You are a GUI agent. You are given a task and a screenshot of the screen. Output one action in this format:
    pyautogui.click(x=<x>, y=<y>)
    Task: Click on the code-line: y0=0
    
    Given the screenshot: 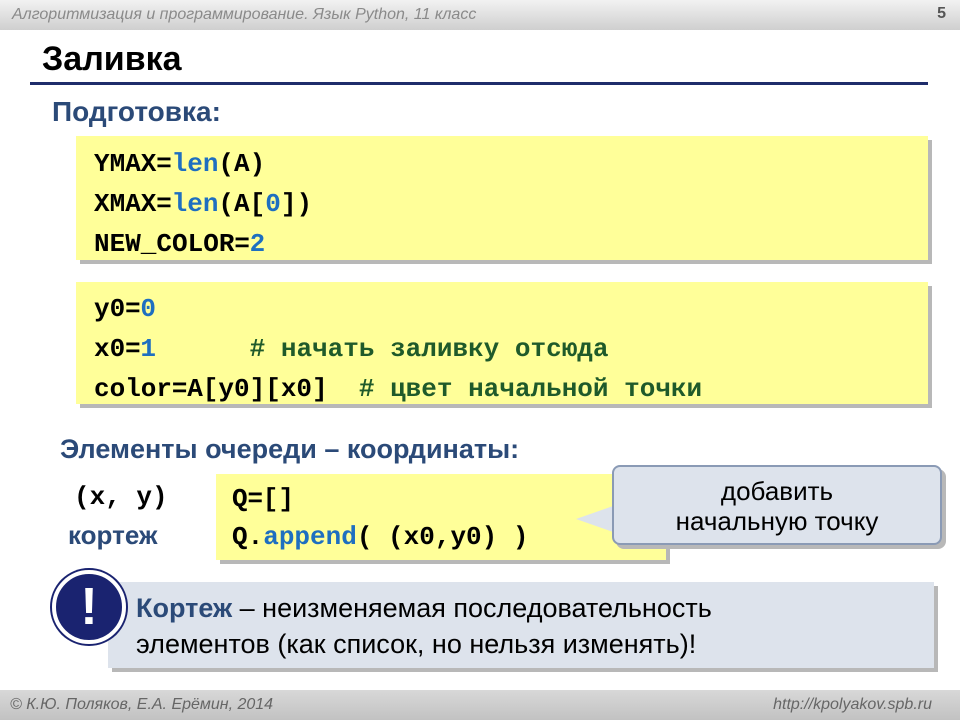 What is the action you would take?
    pyautogui.click(x=125, y=308)
    